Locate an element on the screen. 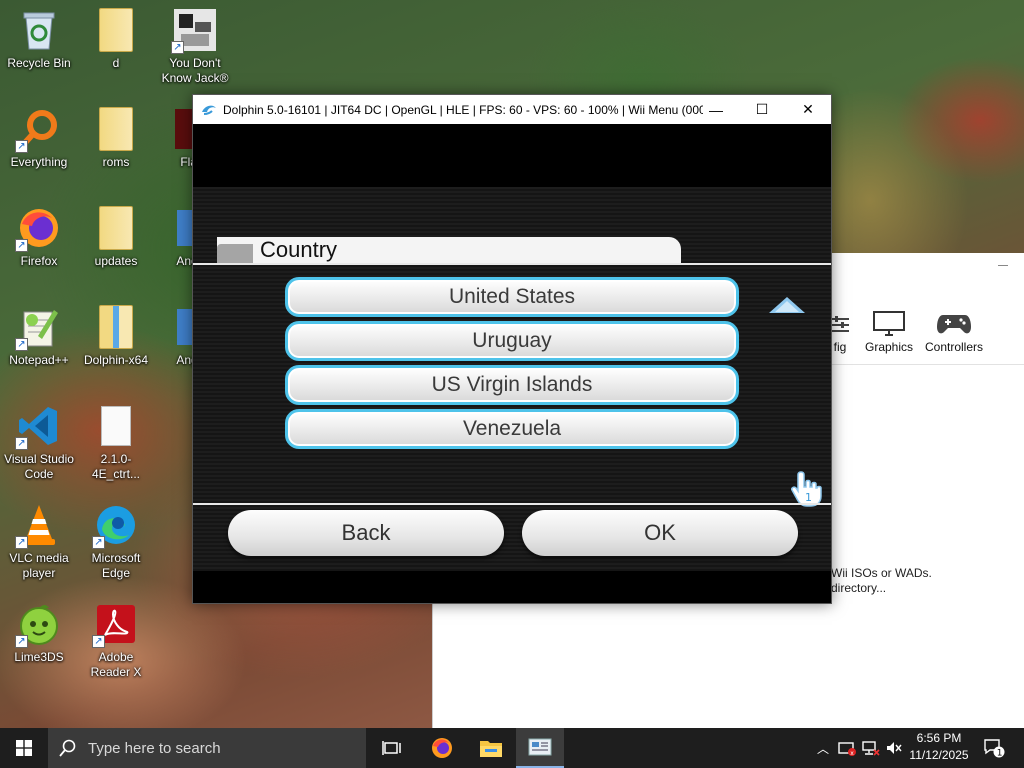 This screenshot has width=1024, height=768. desktop-icon-label: d is located at coordinates (116, 63).